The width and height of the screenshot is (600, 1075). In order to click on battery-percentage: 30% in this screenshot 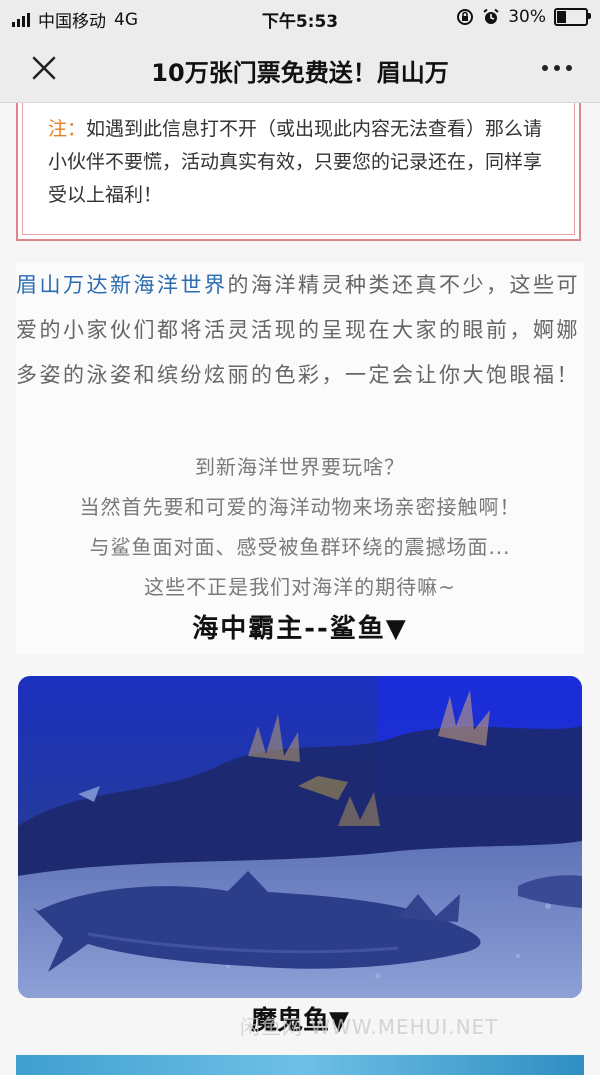, I will do `click(527, 17)`.